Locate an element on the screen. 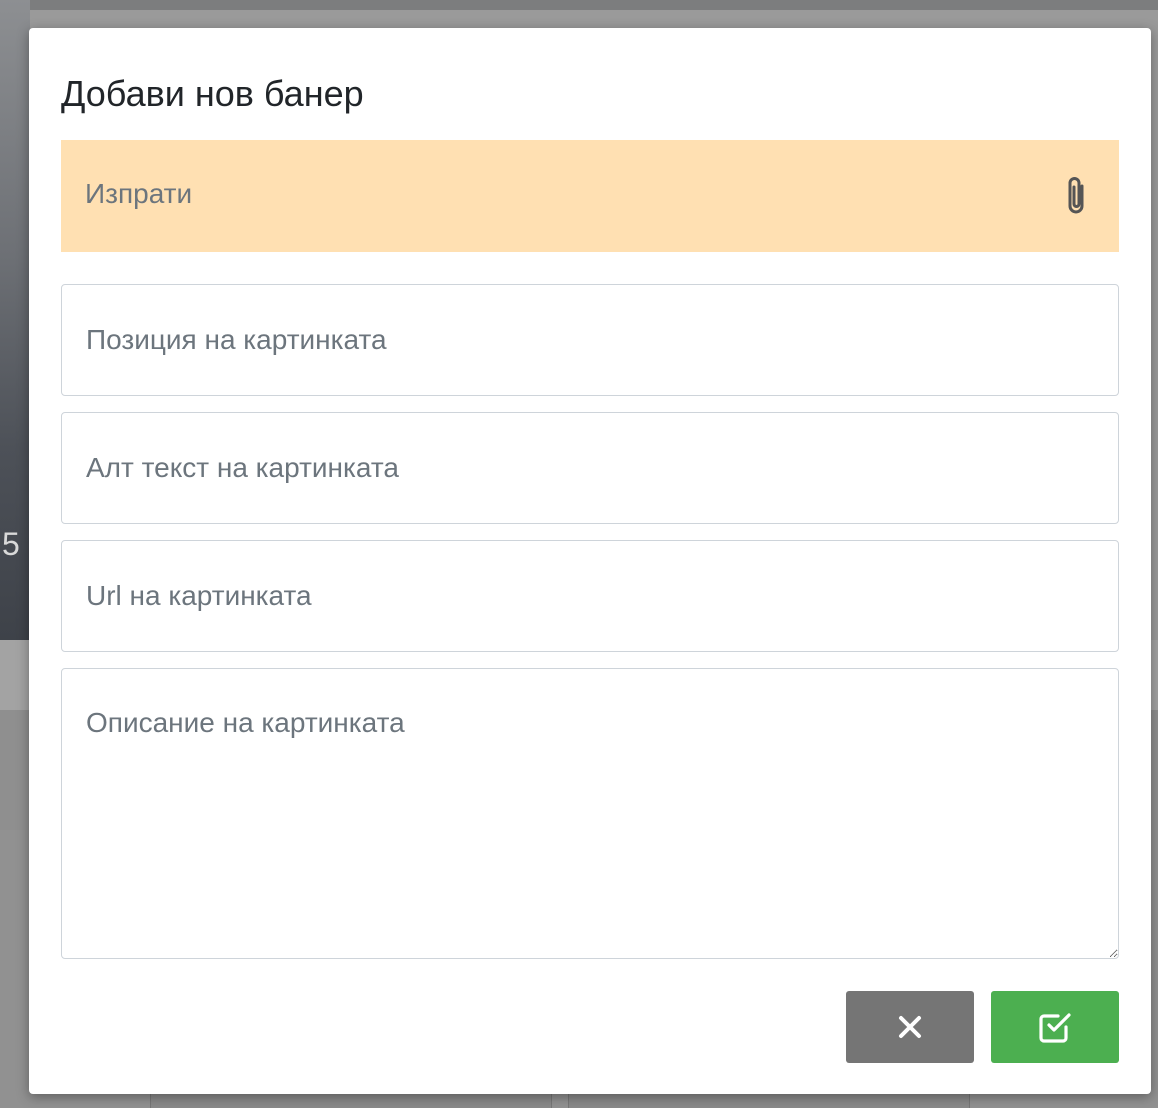  cancel-button is located at coordinates (910, 1027).